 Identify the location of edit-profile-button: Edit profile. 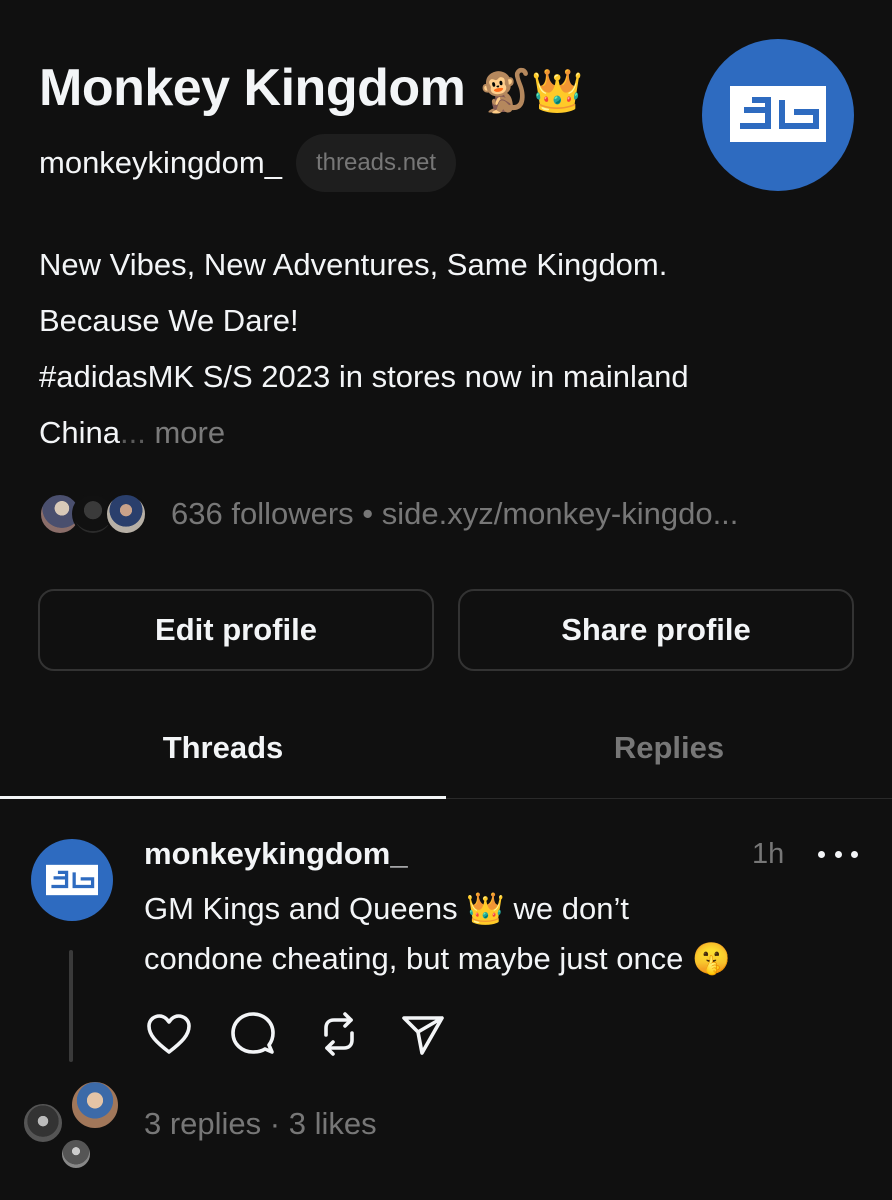
(236, 630).